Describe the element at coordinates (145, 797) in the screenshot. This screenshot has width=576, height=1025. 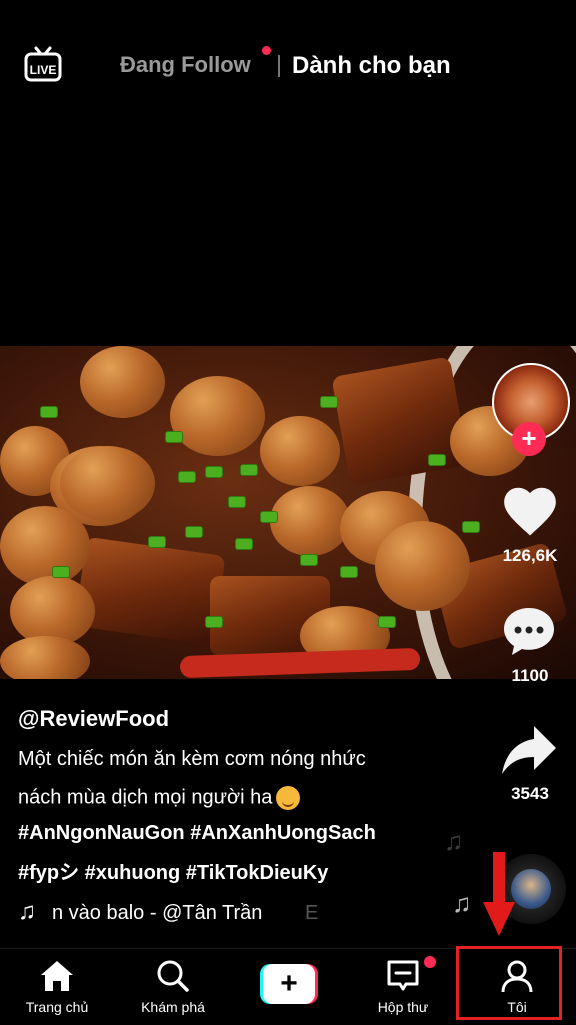
I see `caption-text: nách mùa dịch mọi người ha` at that location.